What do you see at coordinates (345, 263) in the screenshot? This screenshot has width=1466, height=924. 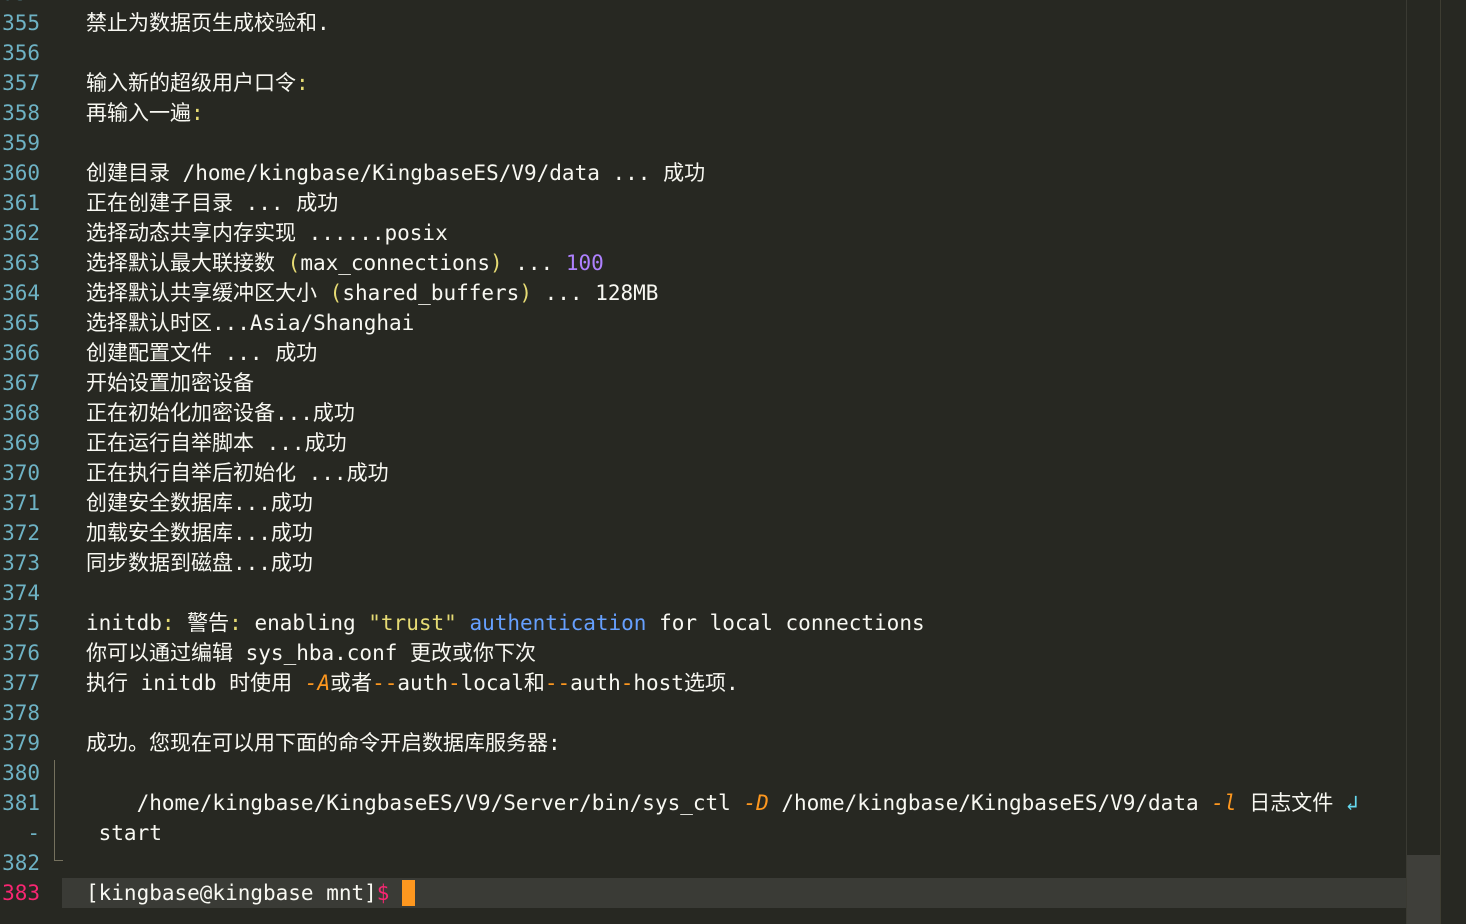 I see `output-line: 选择默认最大联接数 (max_connections) ... 100` at bounding box center [345, 263].